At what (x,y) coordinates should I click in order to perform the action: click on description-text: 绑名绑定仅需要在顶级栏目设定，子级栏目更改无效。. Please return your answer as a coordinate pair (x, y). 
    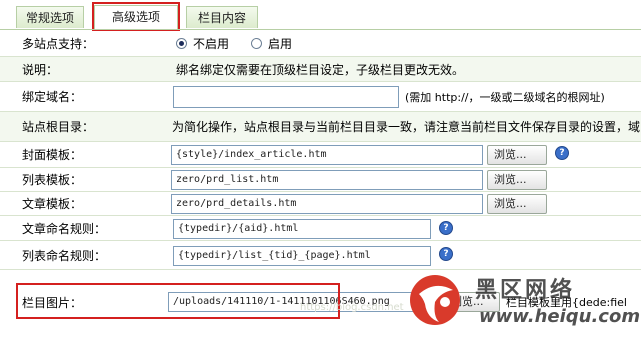
    Looking at the image, I should click on (320, 69).